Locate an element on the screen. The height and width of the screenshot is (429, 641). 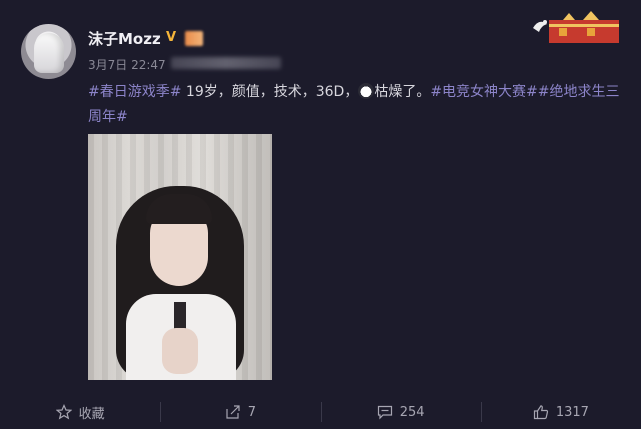
post-device-blurred is located at coordinates (226, 63).